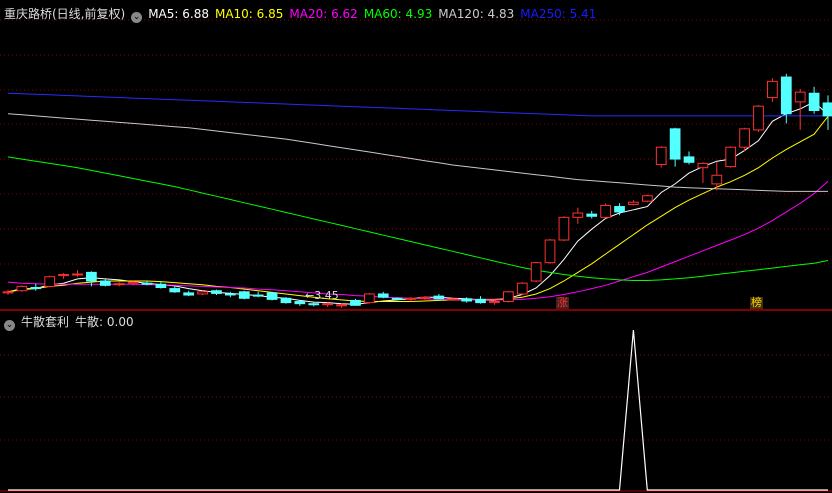 The height and width of the screenshot is (493, 832). Describe the element at coordinates (178, 14) in the screenshot. I see `ma-label: MA5: 6.88` at that location.